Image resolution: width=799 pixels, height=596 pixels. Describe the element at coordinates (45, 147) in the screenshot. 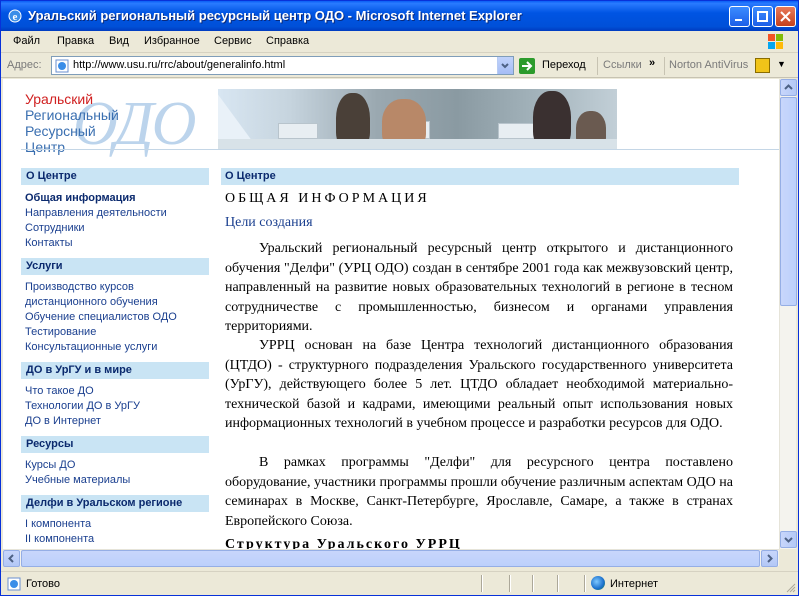

I see `logo-line-4: Центр` at that location.